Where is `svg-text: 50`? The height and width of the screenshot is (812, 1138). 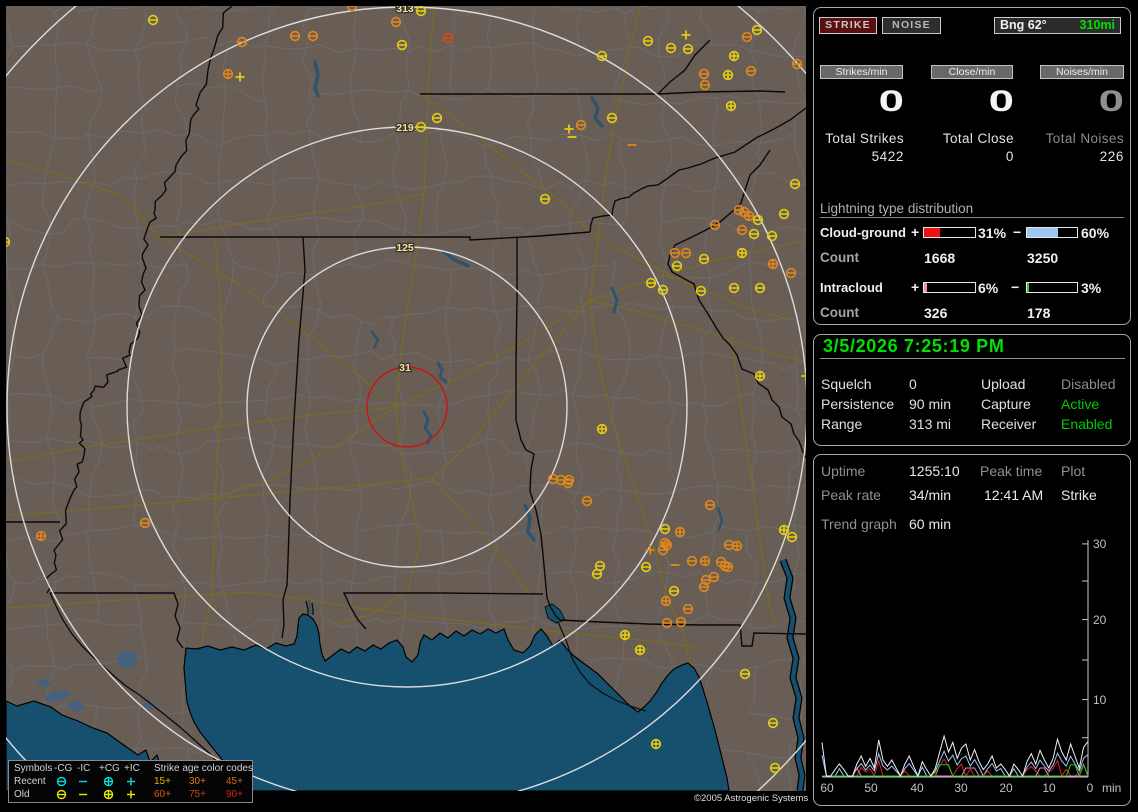
svg-text: 50 is located at coordinates (871, 788).